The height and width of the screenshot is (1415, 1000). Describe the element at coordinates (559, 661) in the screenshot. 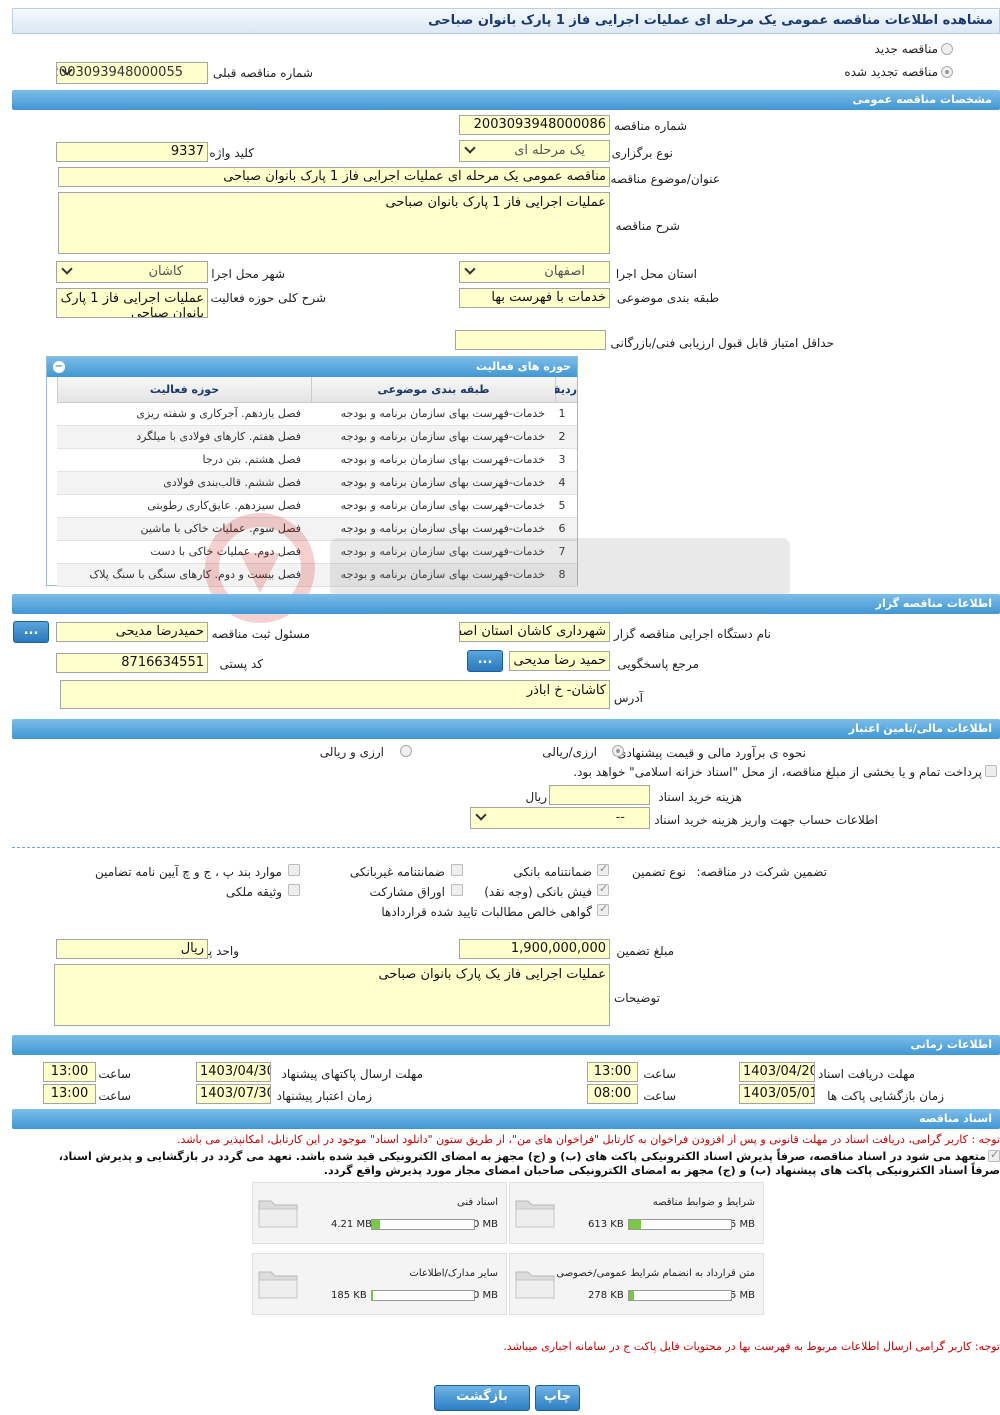

I see `ref-field: حمید رضا مدیحی` at that location.